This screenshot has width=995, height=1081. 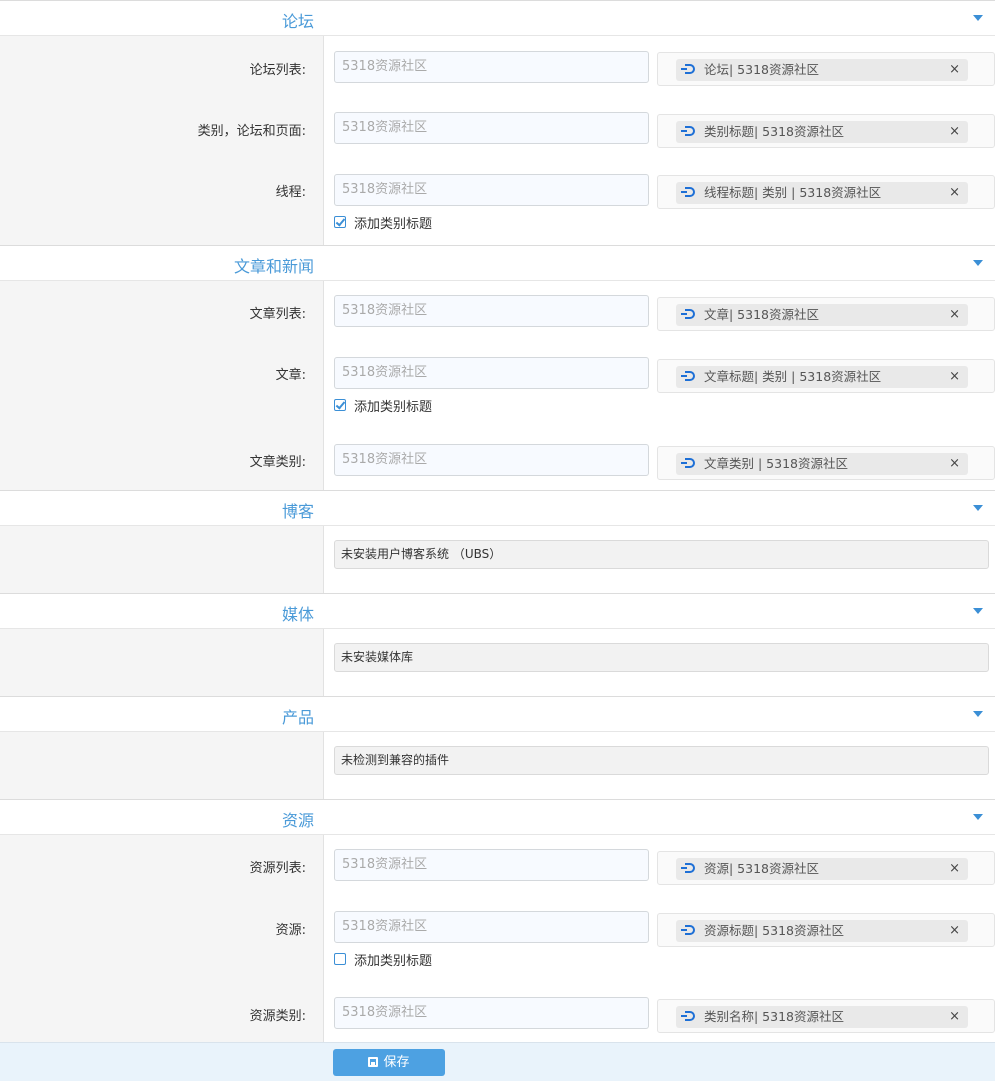 What do you see at coordinates (497, 1061) in the screenshot?
I see `form-footer: 保存` at bounding box center [497, 1061].